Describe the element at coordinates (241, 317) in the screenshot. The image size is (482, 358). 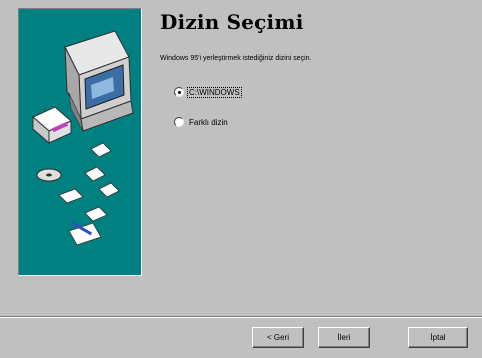
I see `footer-separator-highlight` at that location.